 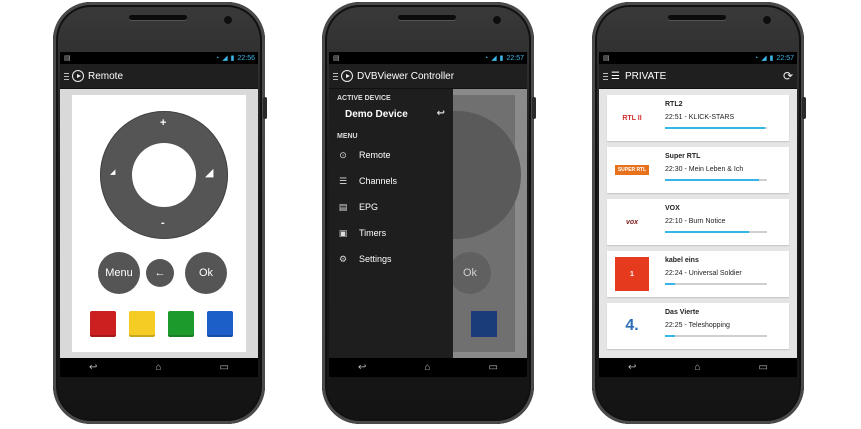 What do you see at coordinates (347, 136) in the screenshot?
I see `menu-heading: MENU` at bounding box center [347, 136].